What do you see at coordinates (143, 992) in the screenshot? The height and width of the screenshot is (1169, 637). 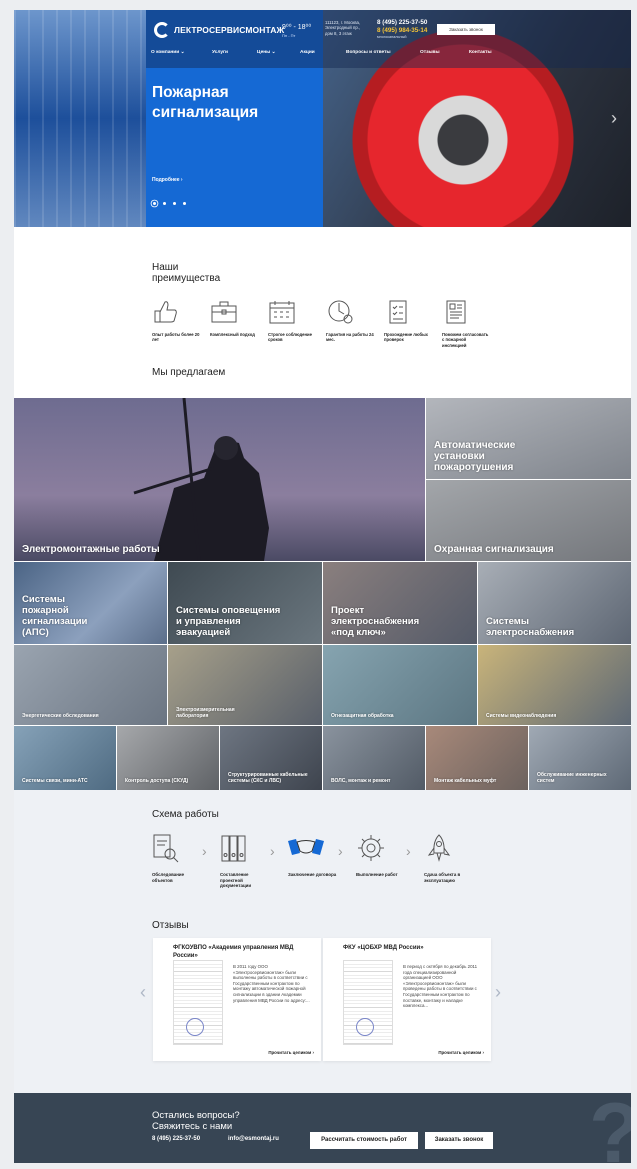 I see `chevron-left-icon: ‹` at bounding box center [143, 992].